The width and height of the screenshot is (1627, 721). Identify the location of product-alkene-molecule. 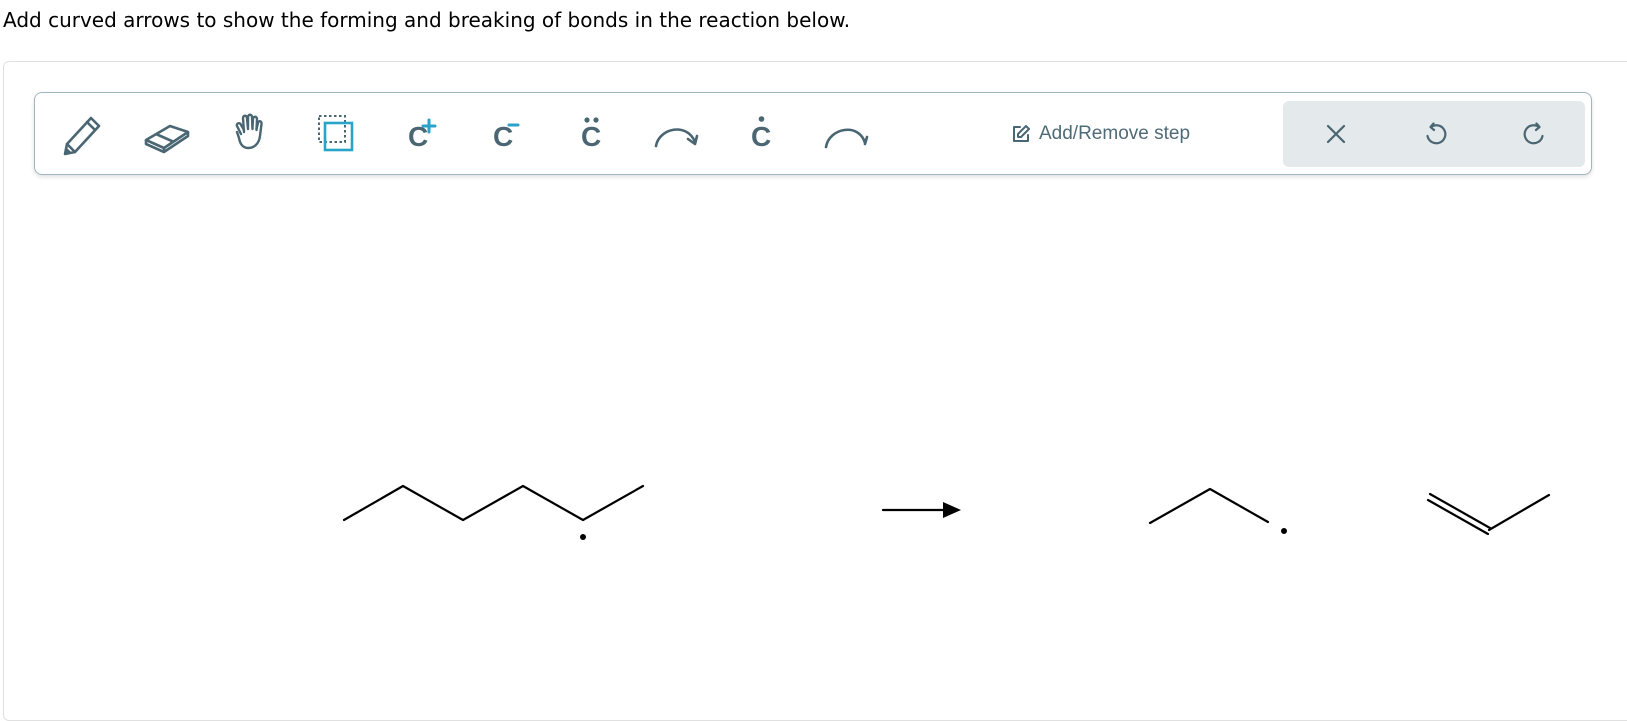
(1488, 514).